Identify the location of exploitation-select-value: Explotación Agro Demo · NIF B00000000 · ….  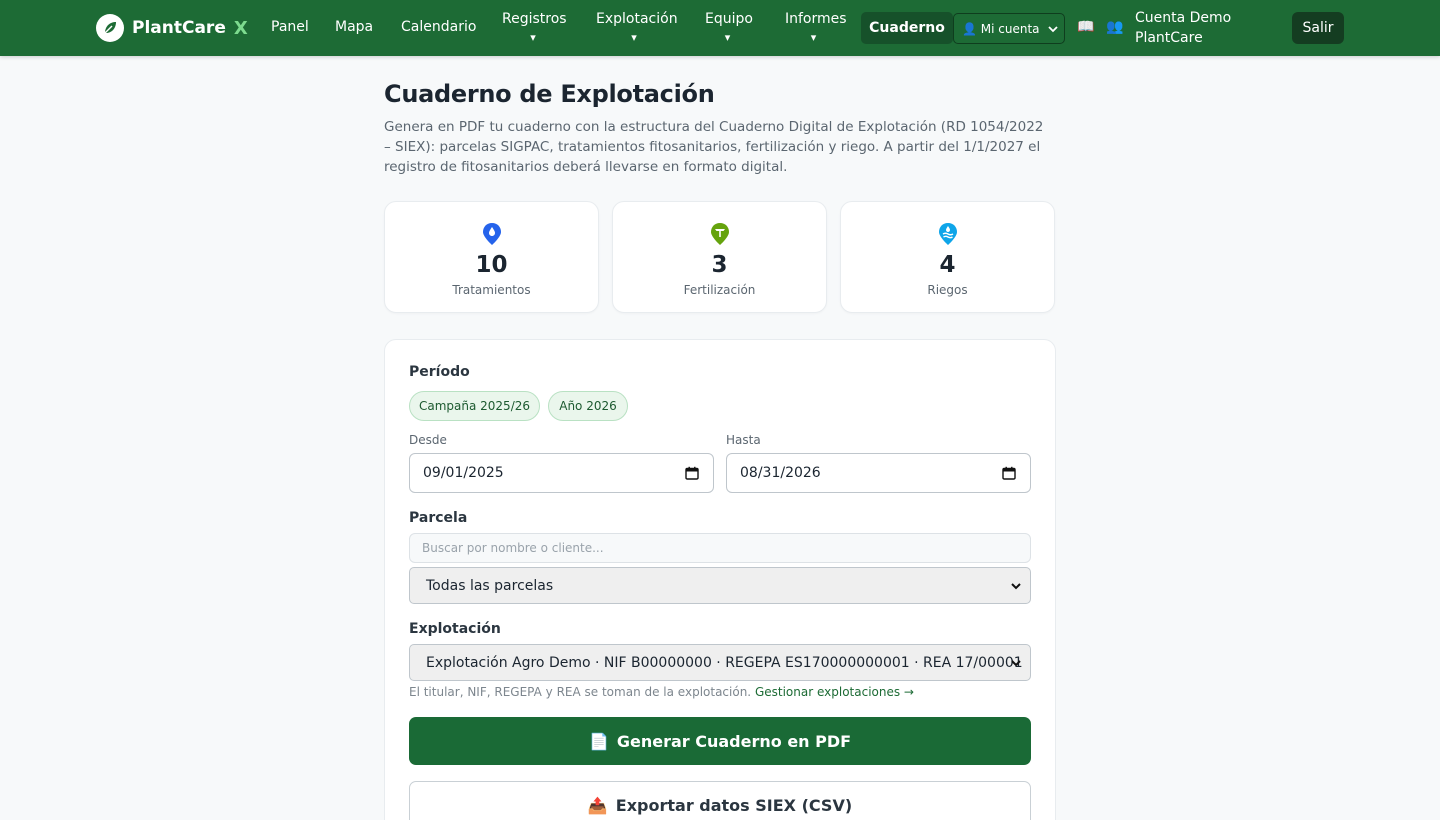
(724, 662).